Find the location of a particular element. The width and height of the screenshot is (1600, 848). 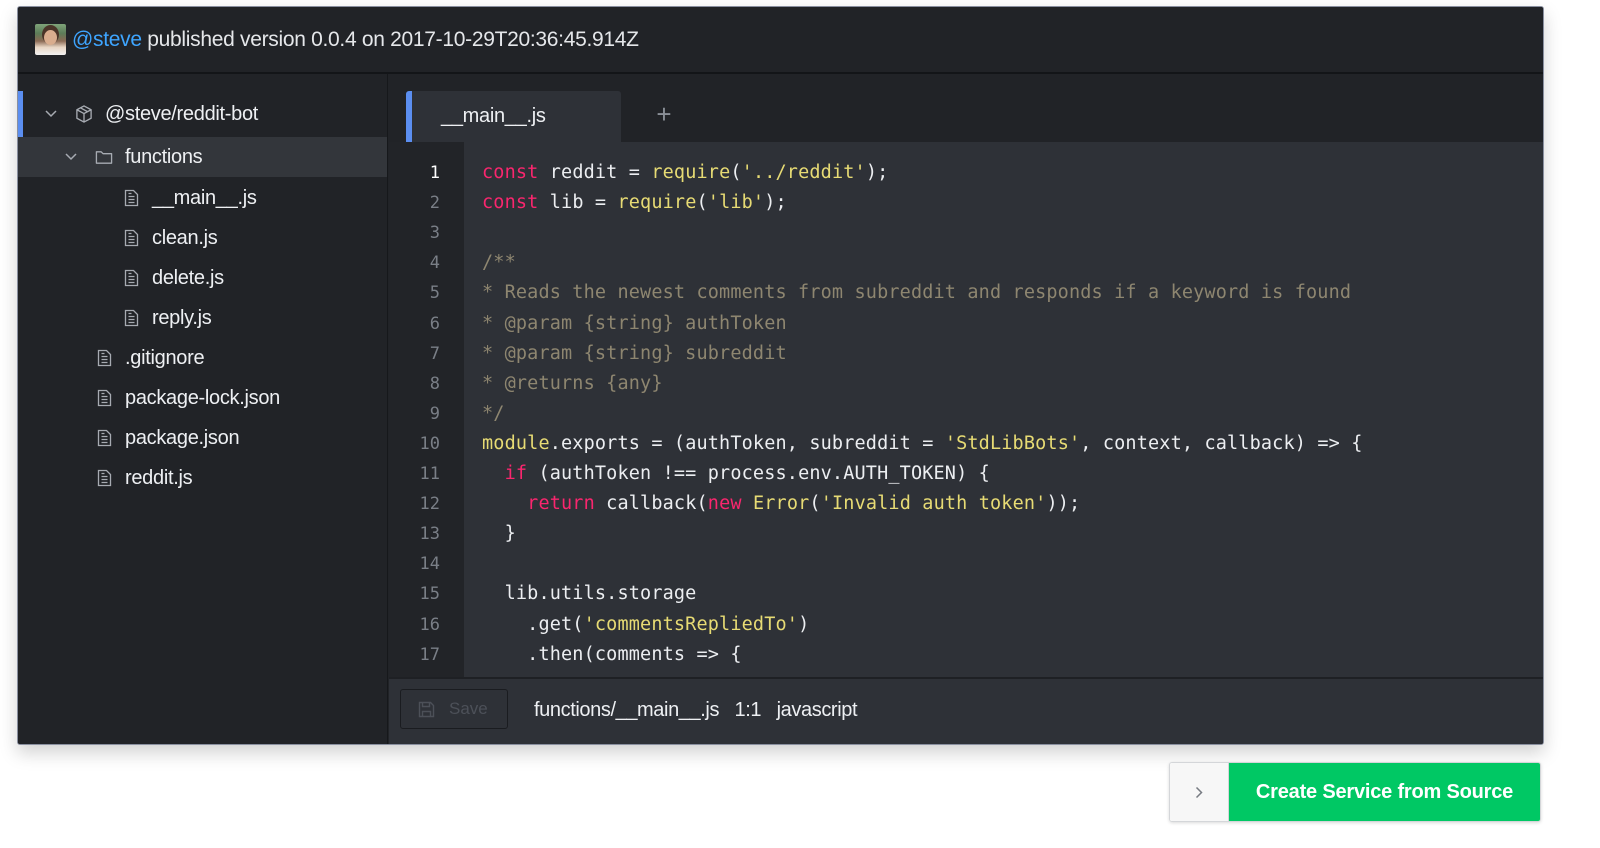

tree-label: package.json is located at coordinates (182, 437).